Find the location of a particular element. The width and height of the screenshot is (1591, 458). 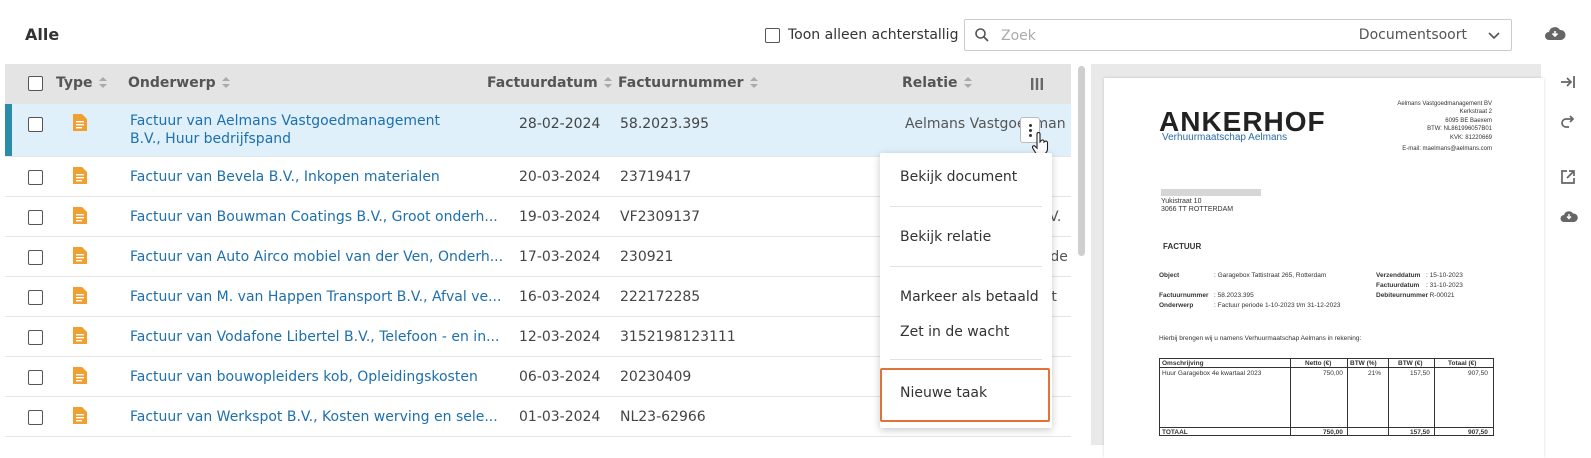

logo-subtitle: Verhuurmaatschap Aelmans is located at coordinates (1225, 137).